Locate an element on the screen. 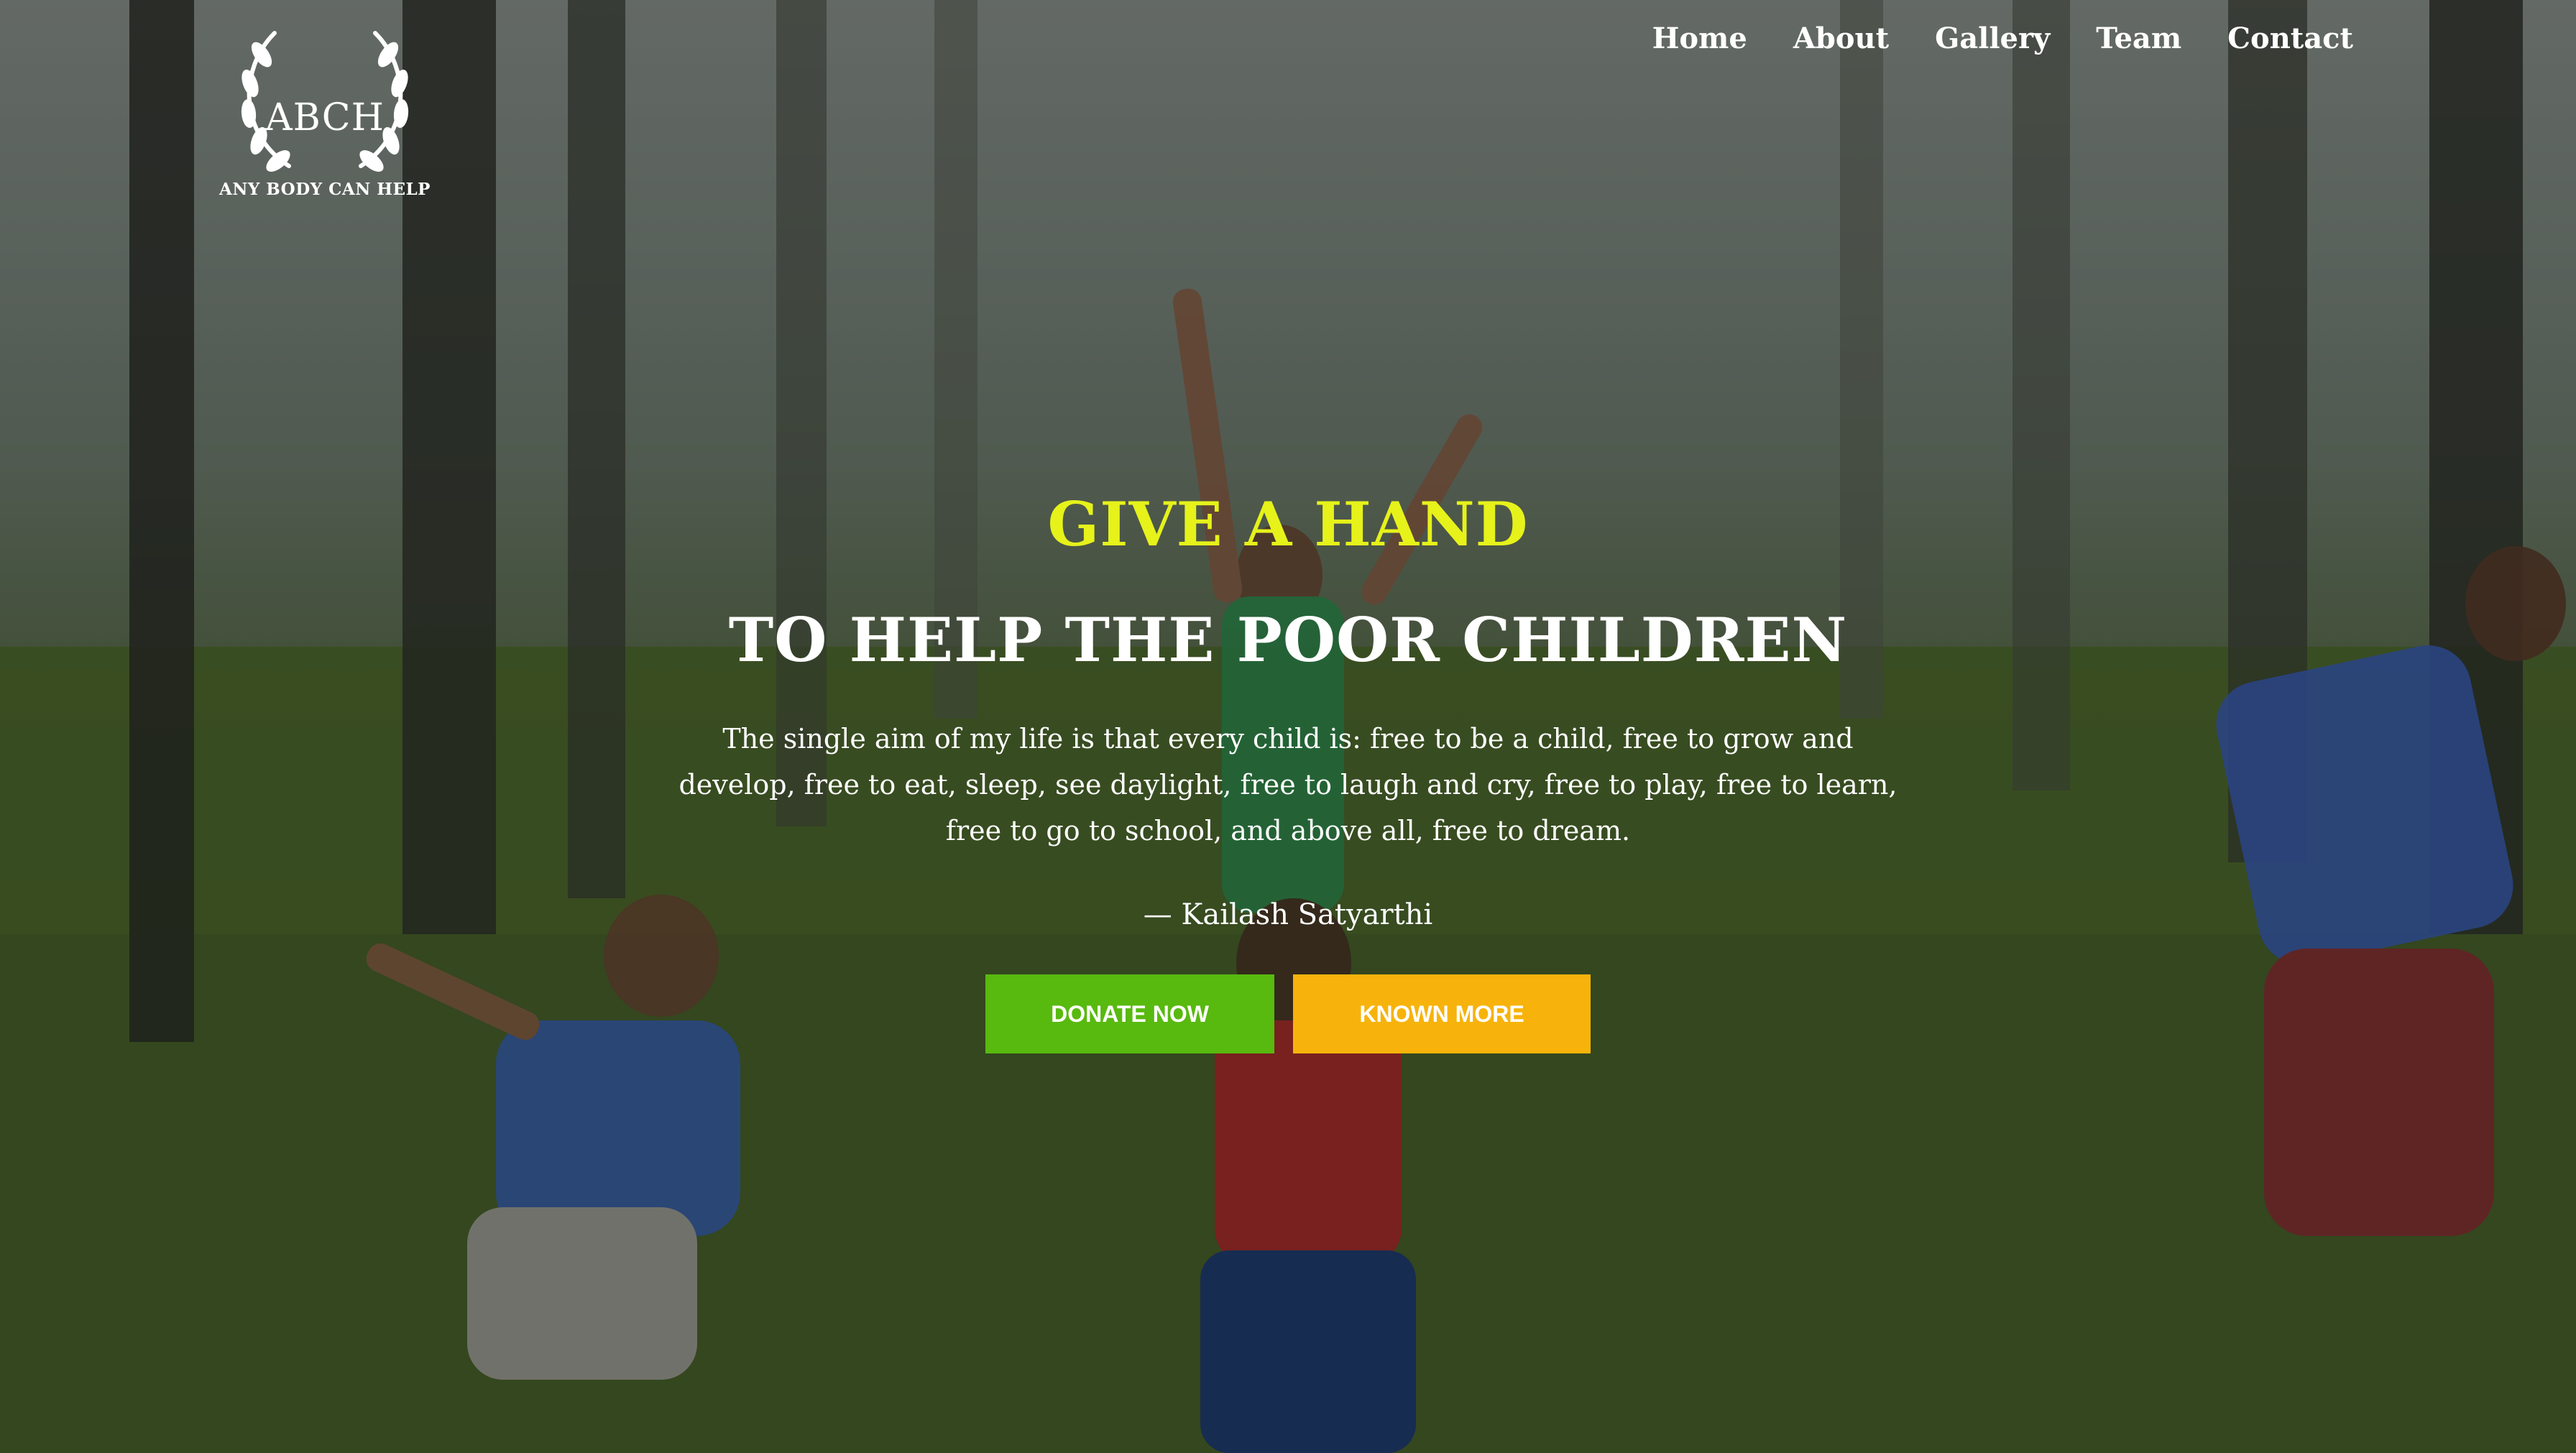 The height and width of the screenshot is (1453, 2576). hero-kicker: GIVE A HAND is located at coordinates (1288, 524).